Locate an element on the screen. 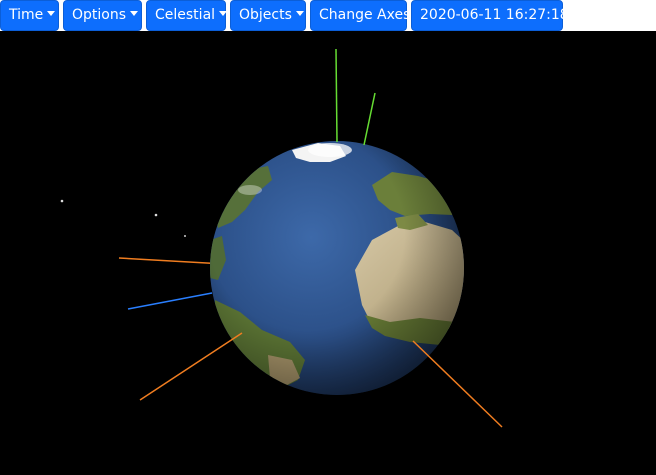  green-axis-line-tilted is located at coordinates (369, 119).